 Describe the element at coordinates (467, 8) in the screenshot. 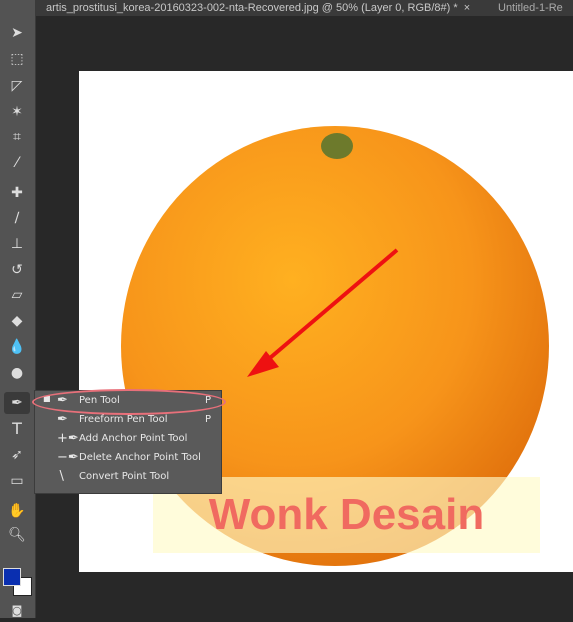

I see `tab-close-icon: ×` at that location.